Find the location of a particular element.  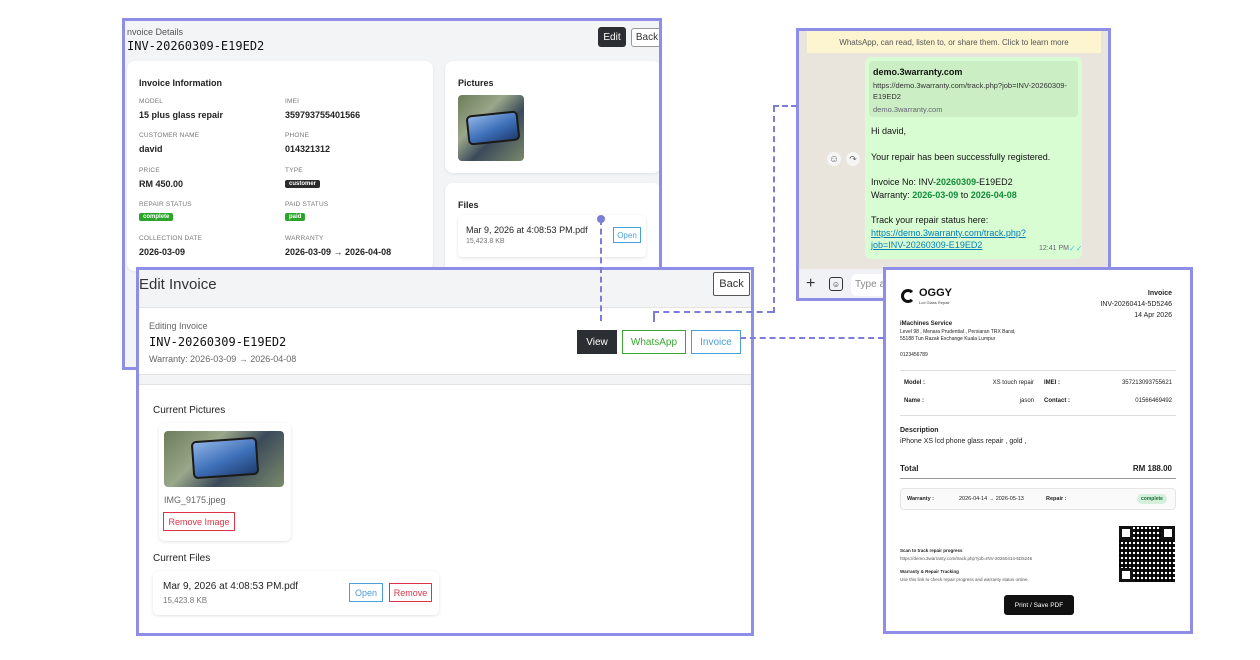

name-value: jason is located at coordinates (1026, 401).